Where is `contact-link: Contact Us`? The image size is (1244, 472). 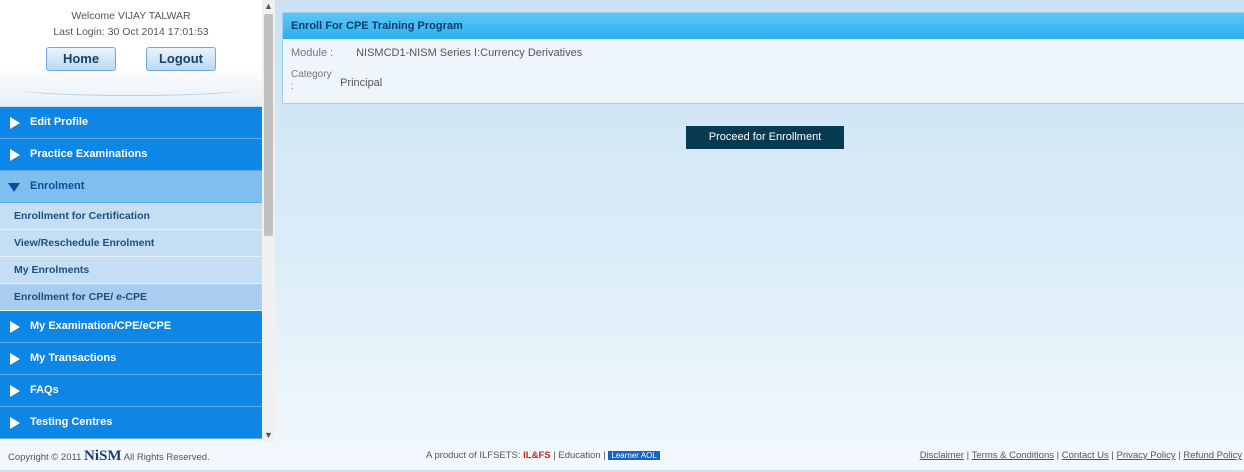 contact-link: Contact Us is located at coordinates (1085, 455).